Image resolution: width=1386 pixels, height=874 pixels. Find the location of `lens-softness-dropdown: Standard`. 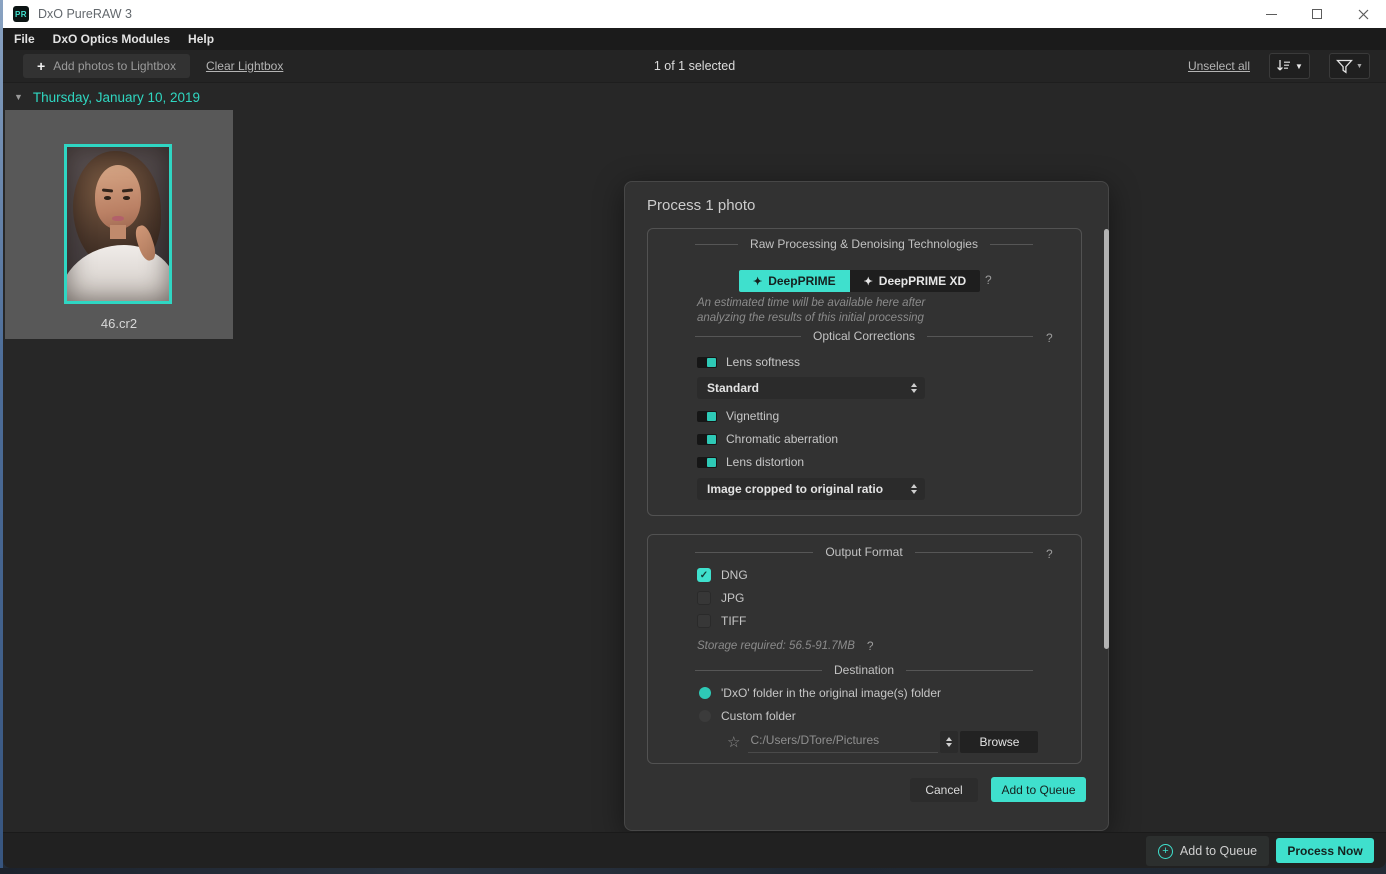

lens-softness-dropdown: Standard is located at coordinates (811, 388).